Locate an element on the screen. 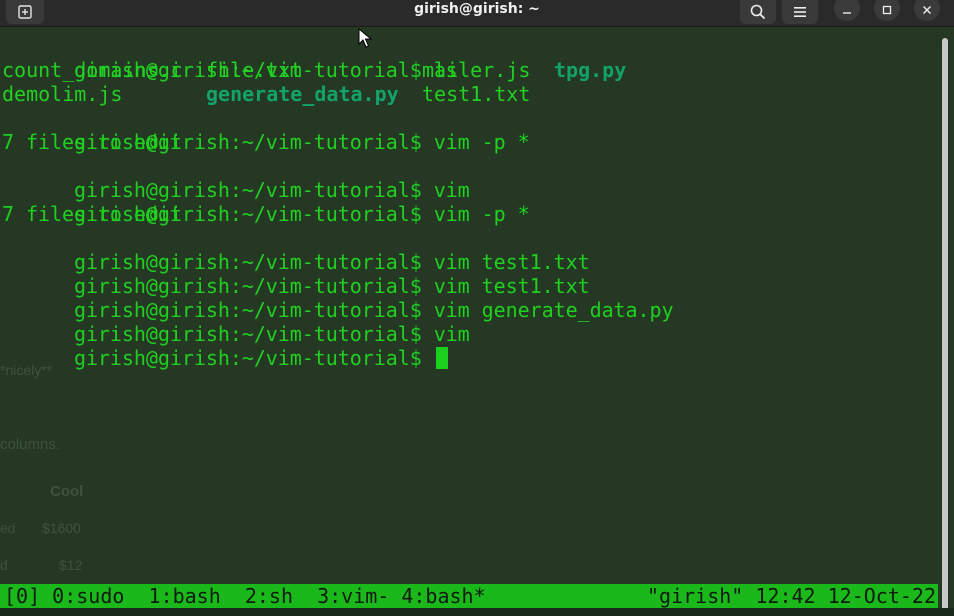  search-icon is located at coordinates (758, 12).